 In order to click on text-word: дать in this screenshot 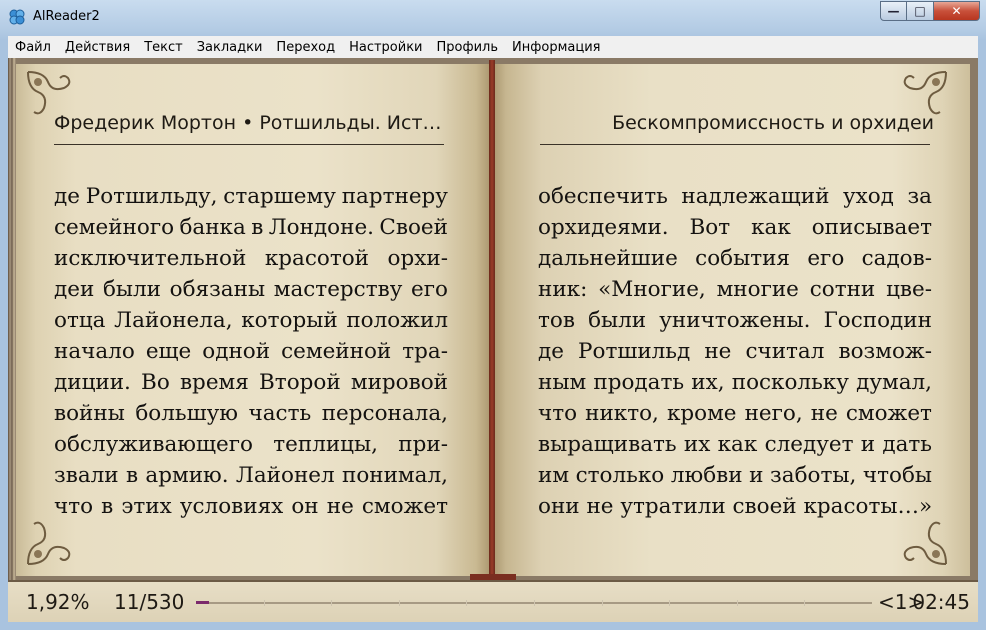, I will do `click(907, 444)`.